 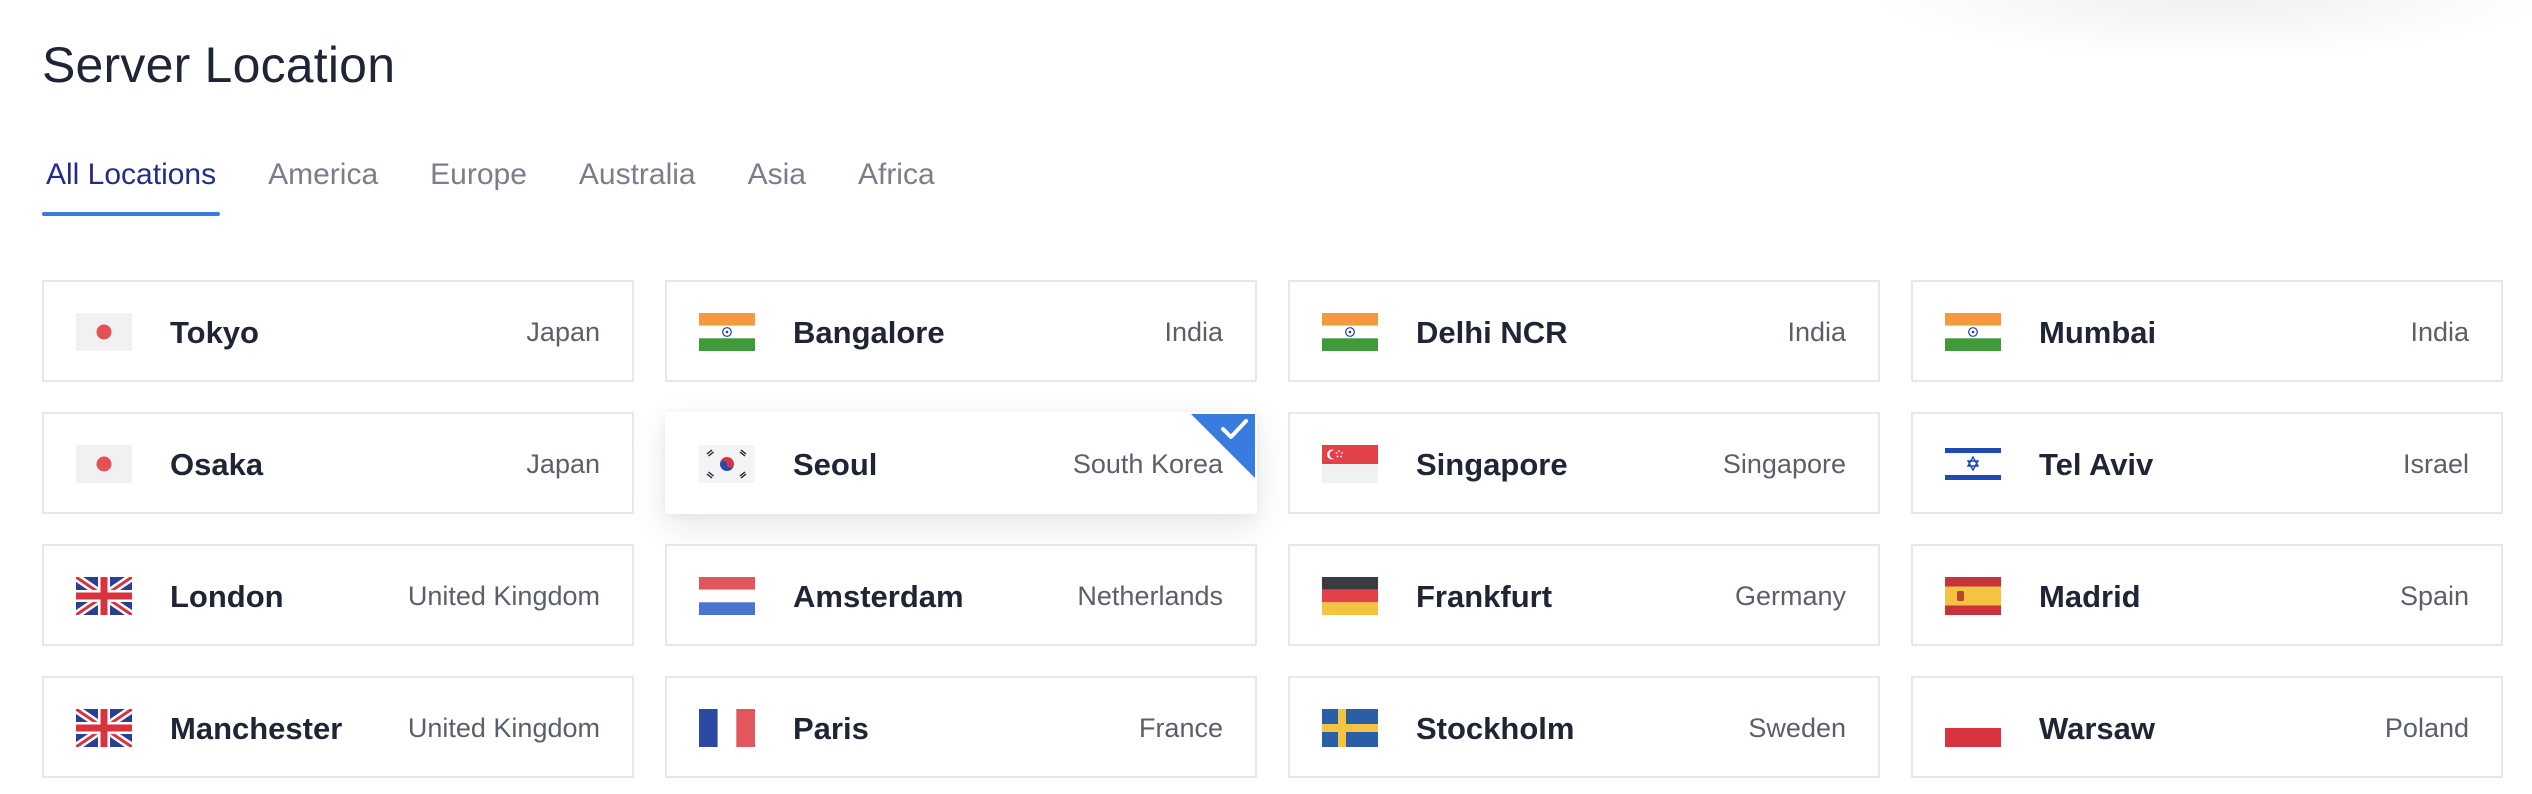 I want to click on location-card-singapore: Singapore Singapore, so click(x=1584, y=463).